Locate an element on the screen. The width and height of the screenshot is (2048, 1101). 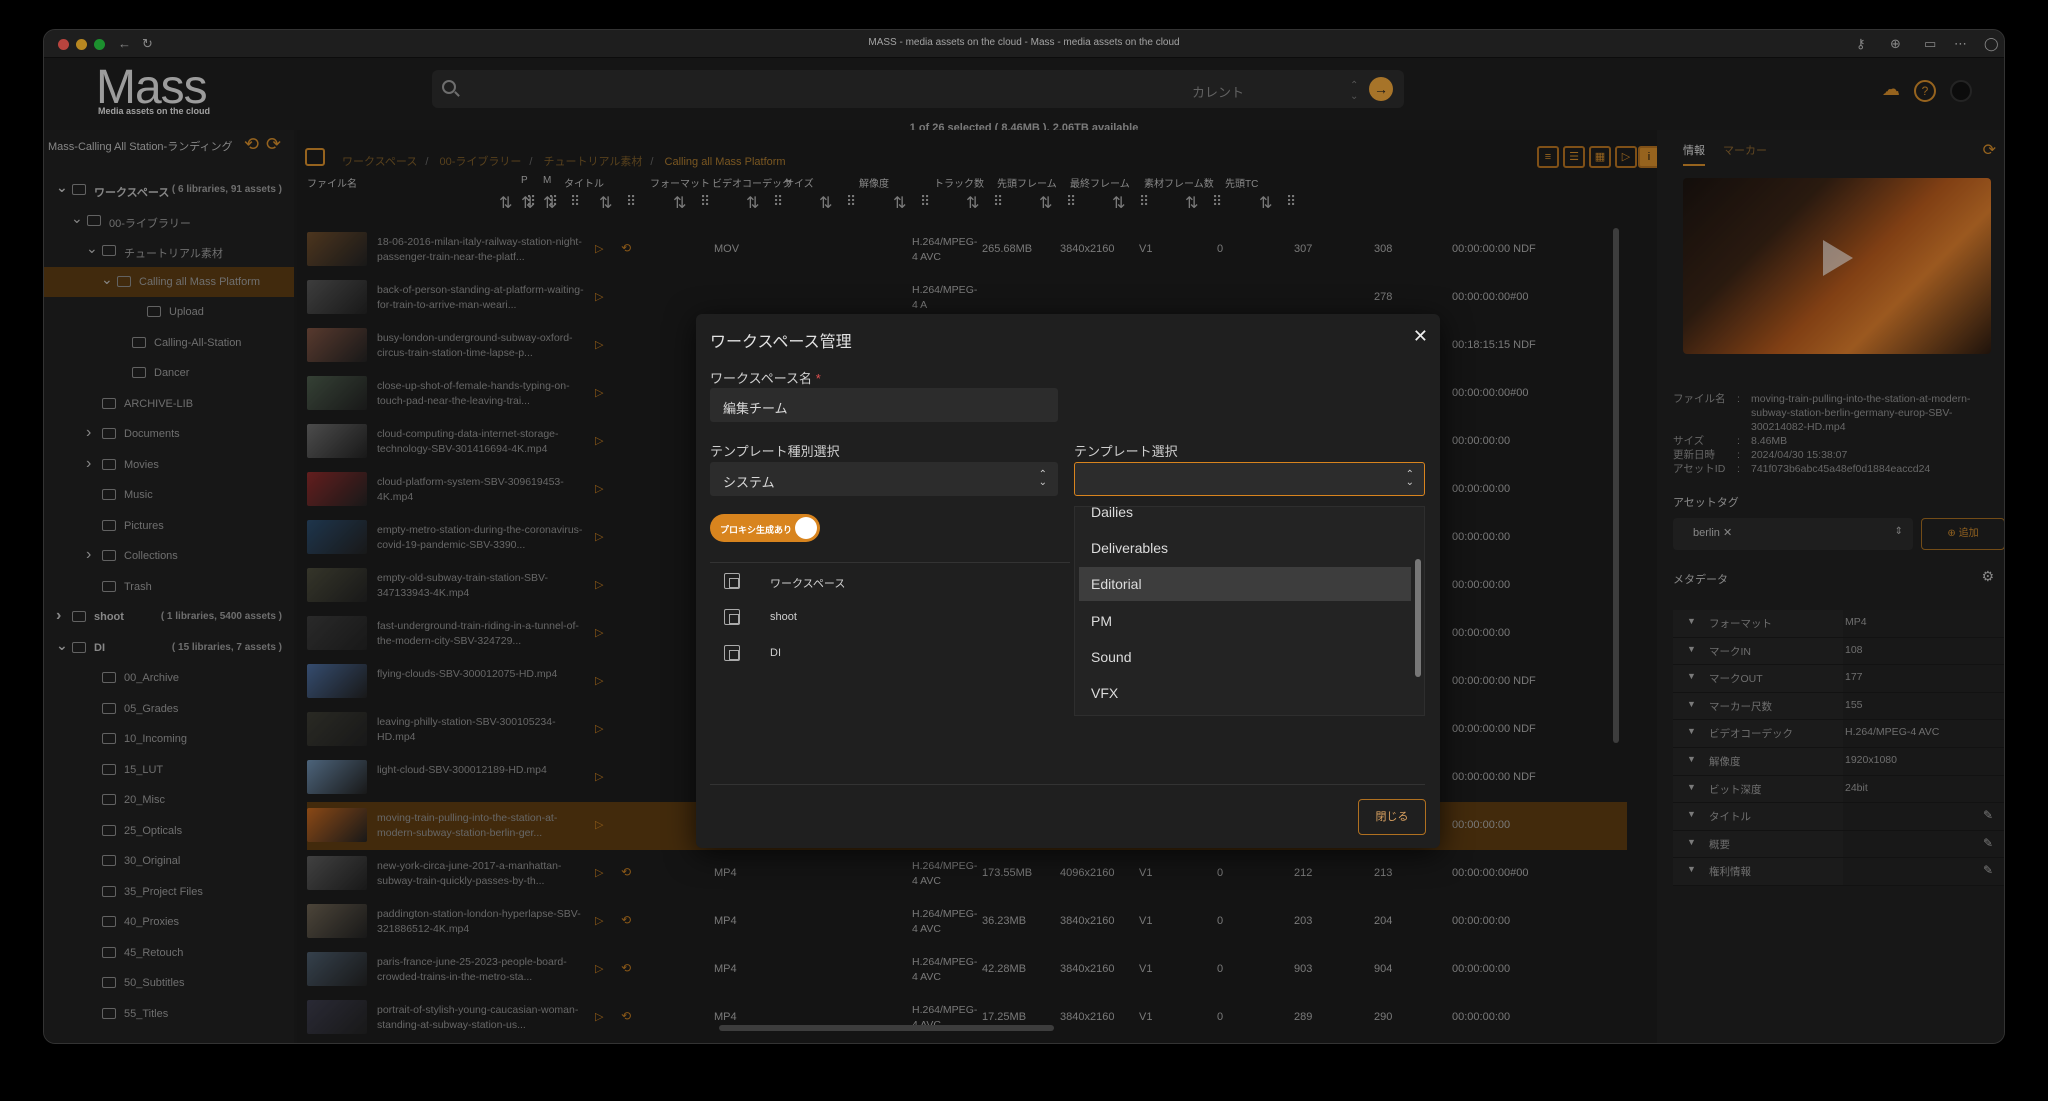
workspace-list-item: shoot is located at coordinates (890, 617).